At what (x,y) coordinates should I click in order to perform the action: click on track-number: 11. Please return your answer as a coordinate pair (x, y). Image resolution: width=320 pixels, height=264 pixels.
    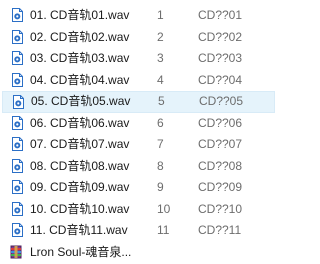
    Looking at the image, I should click on (163, 230).